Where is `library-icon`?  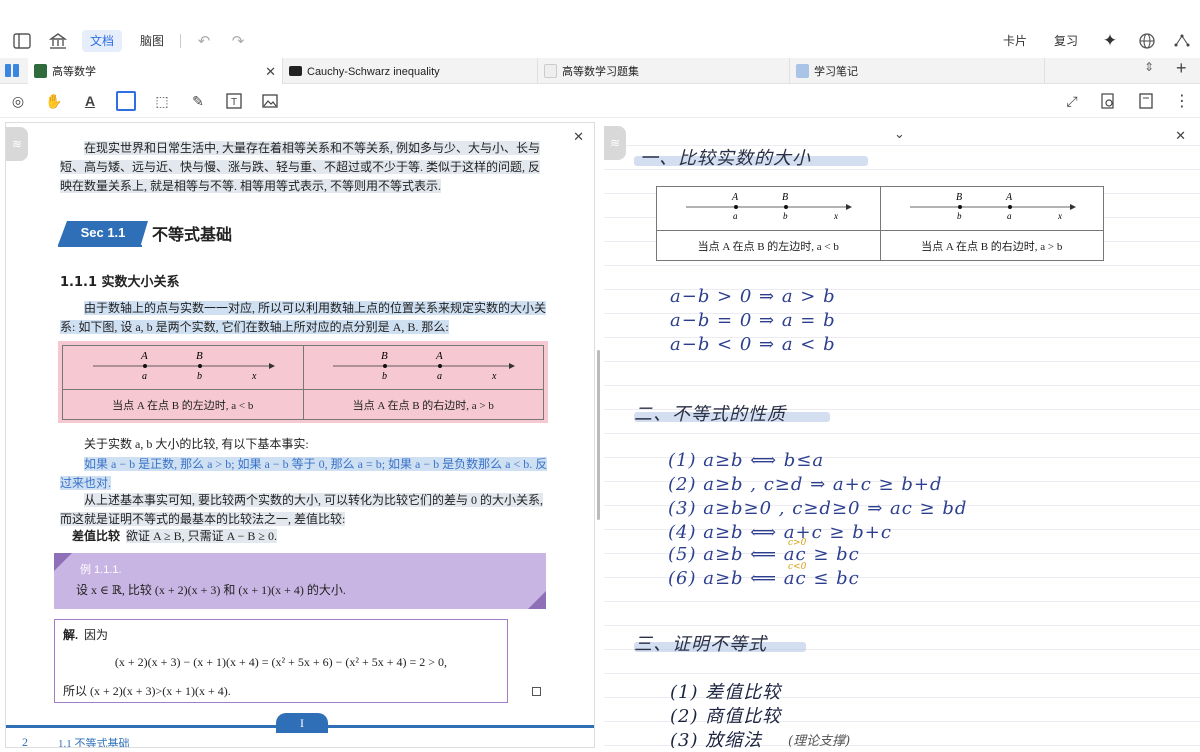 library-icon is located at coordinates (58, 41).